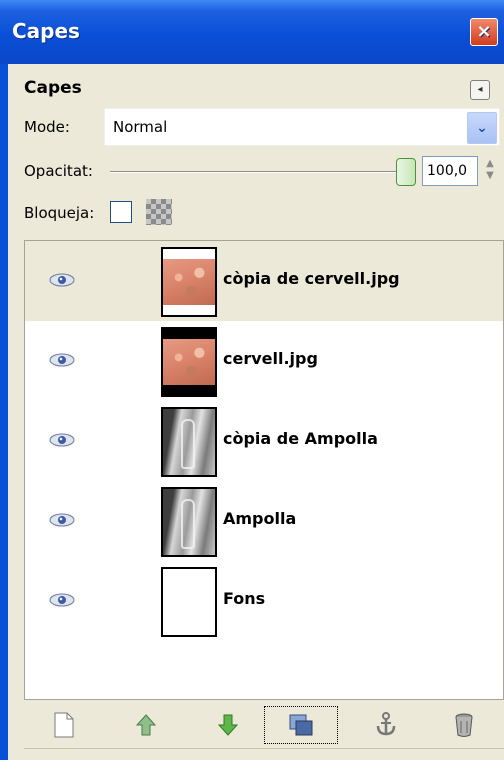  What do you see at coordinates (244, 598) in the screenshot?
I see `layer-name: Fons` at bounding box center [244, 598].